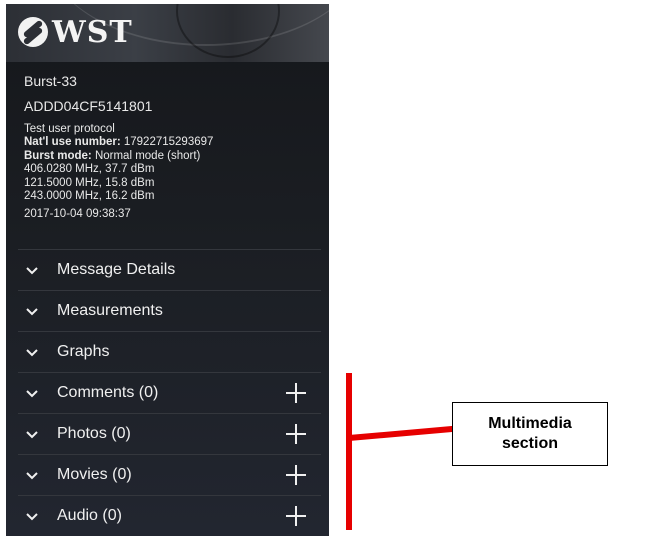  I want to click on callout-connector, so click(401, 433).